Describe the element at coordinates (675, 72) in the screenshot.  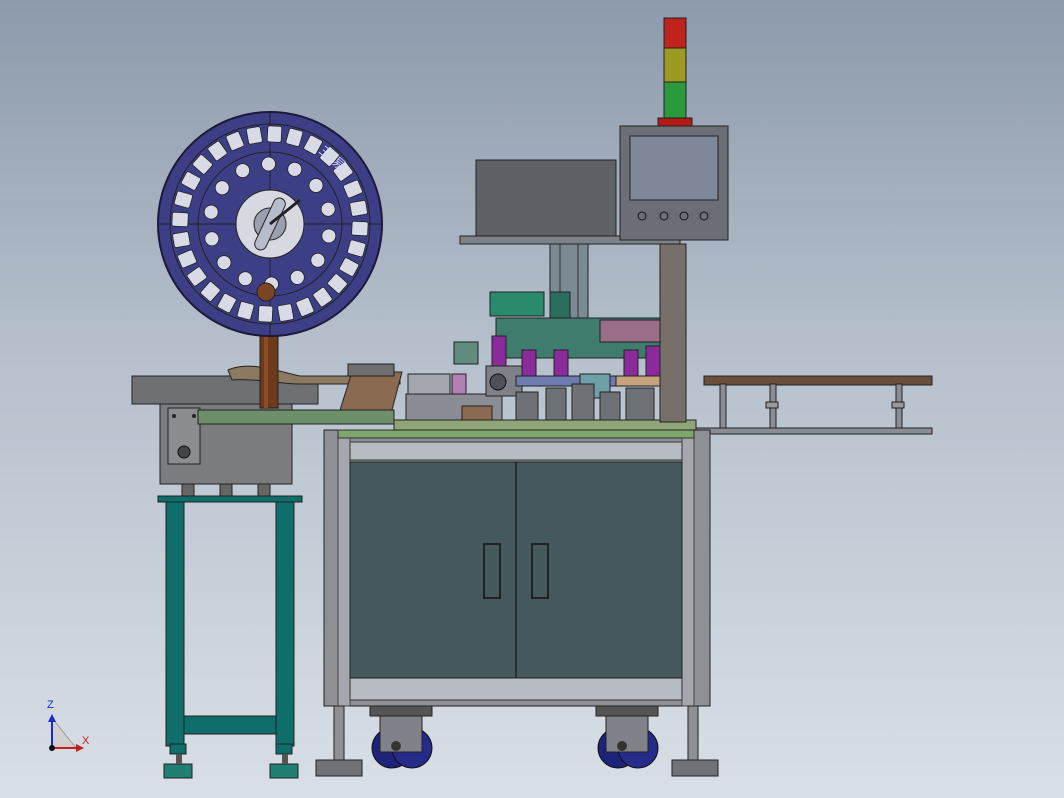
I see `signal-tower` at that location.